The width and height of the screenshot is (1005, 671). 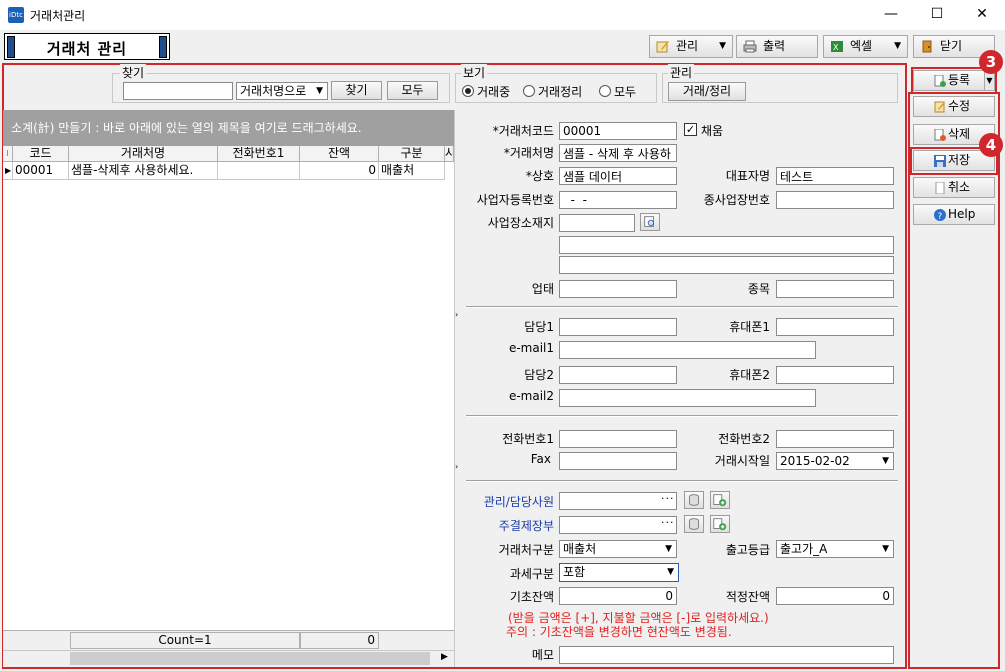 What do you see at coordinates (58, 16) in the screenshot?
I see `window-title: 거래처관리` at bounding box center [58, 16].